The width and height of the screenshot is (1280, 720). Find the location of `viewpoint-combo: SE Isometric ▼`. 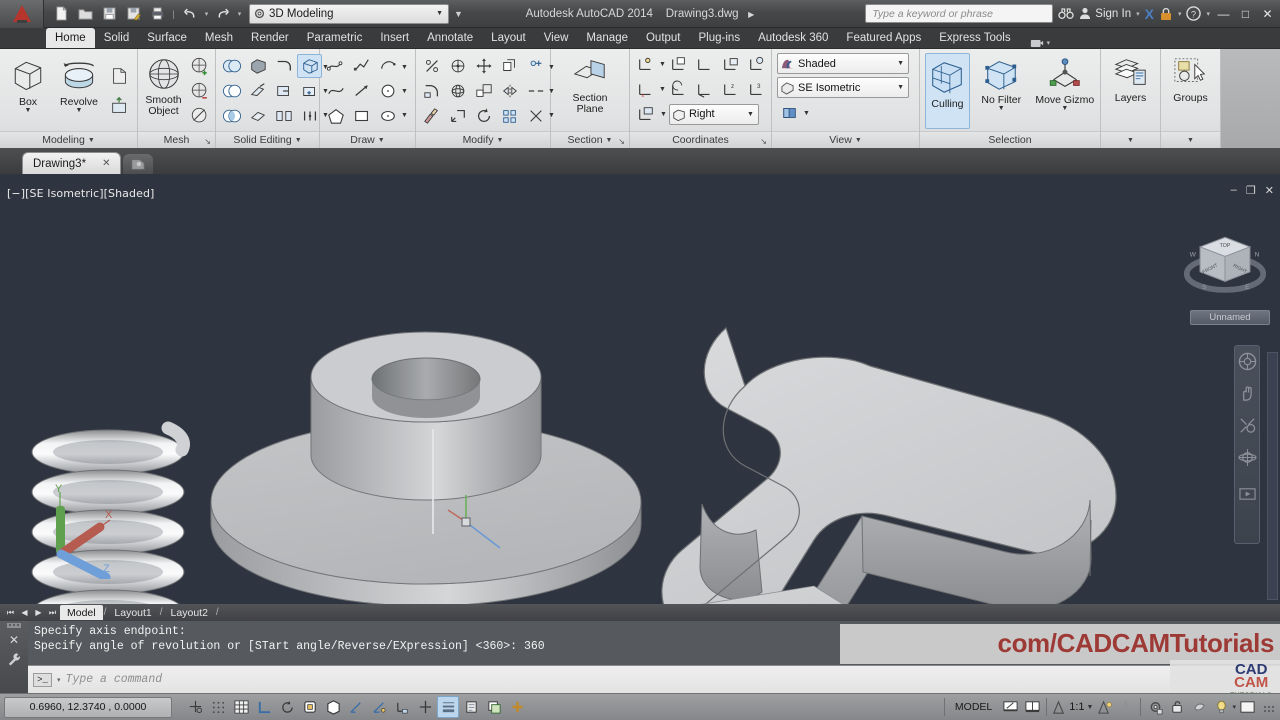

viewpoint-combo: SE Isometric ▼ is located at coordinates (843, 87).